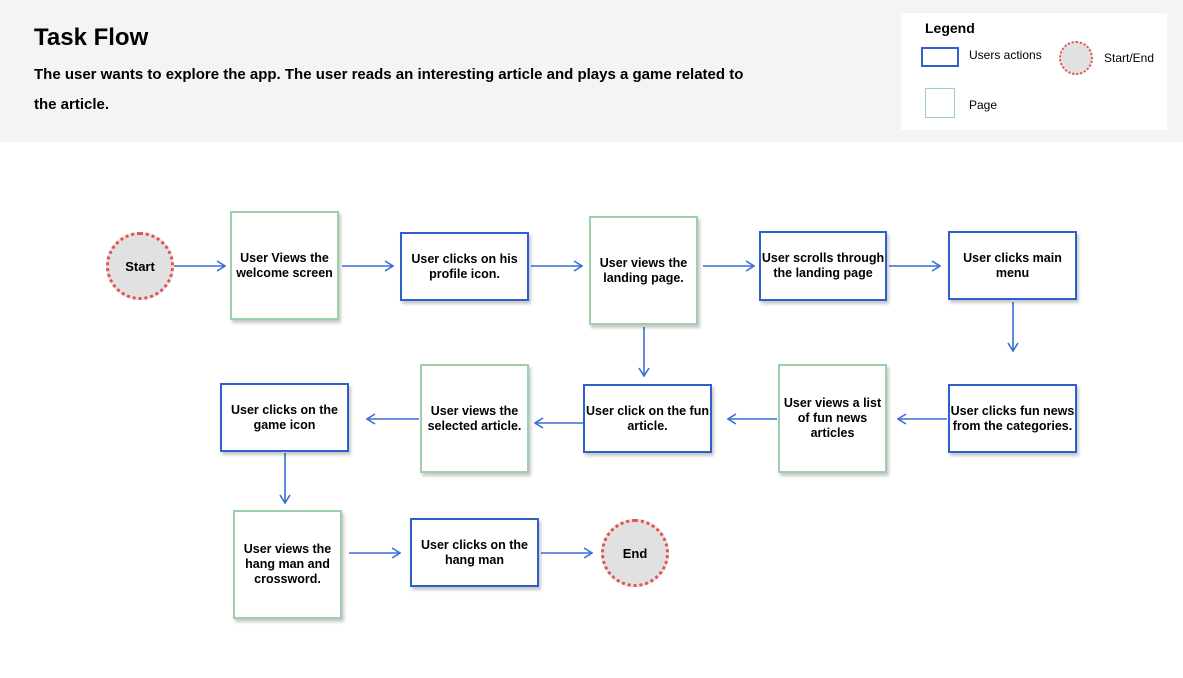 Image resolution: width=1183 pixels, height=678 pixels. Describe the element at coordinates (823, 266) in the screenshot. I see `scroll-landing-node: User scrolls through the landing page` at that location.